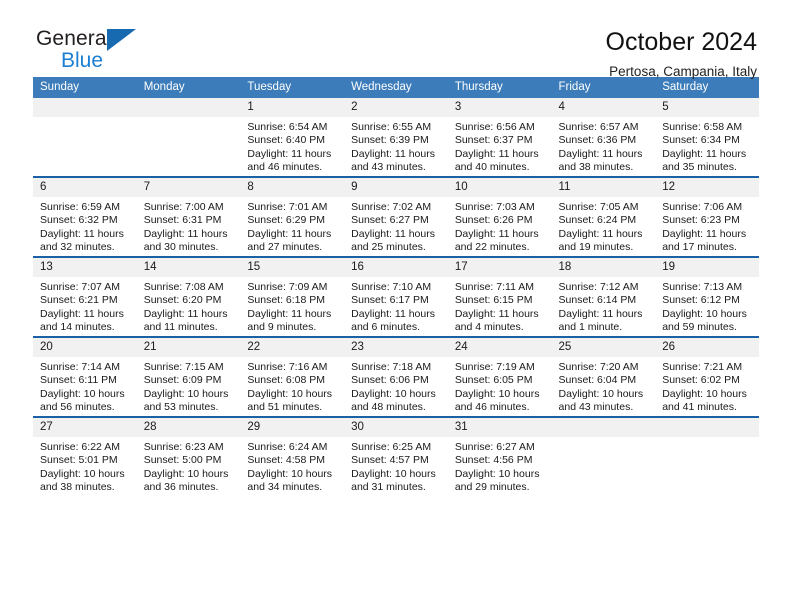  What do you see at coordinates (707, 347) in the screenshot?
I see `day-number: 26` at bounding box center [707, 347].